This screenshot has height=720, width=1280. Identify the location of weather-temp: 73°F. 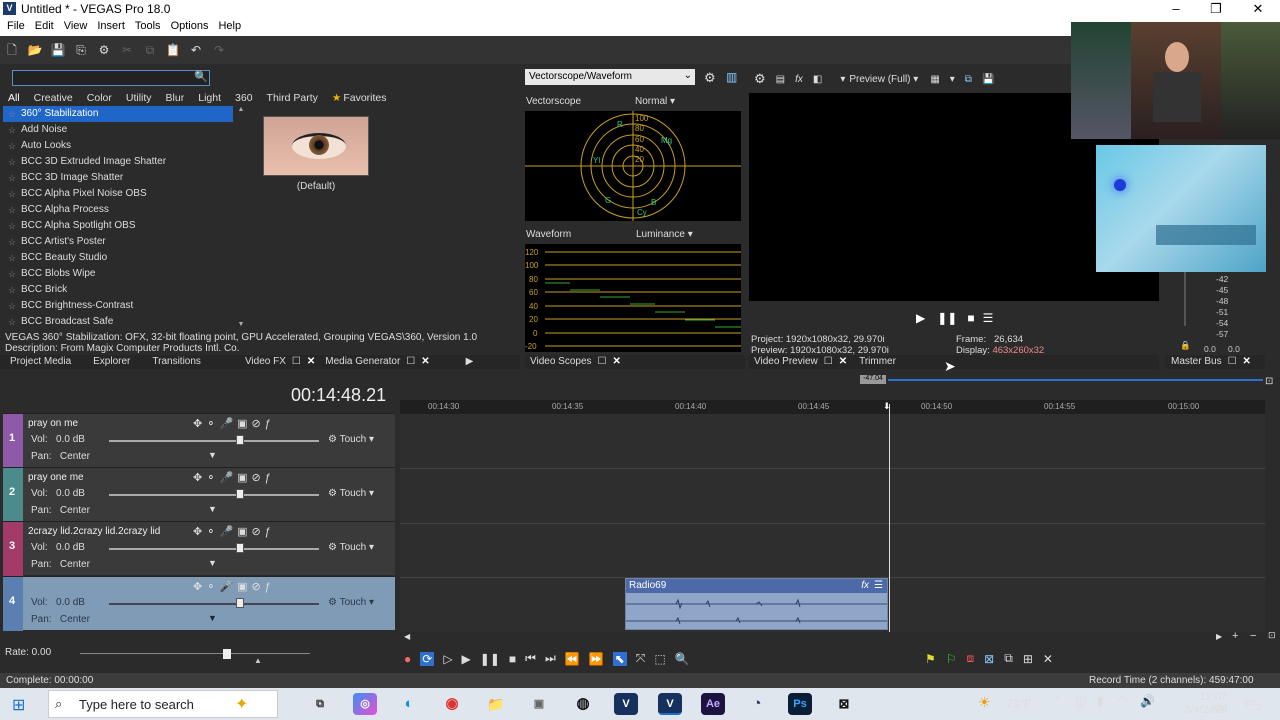
(1018, 704).